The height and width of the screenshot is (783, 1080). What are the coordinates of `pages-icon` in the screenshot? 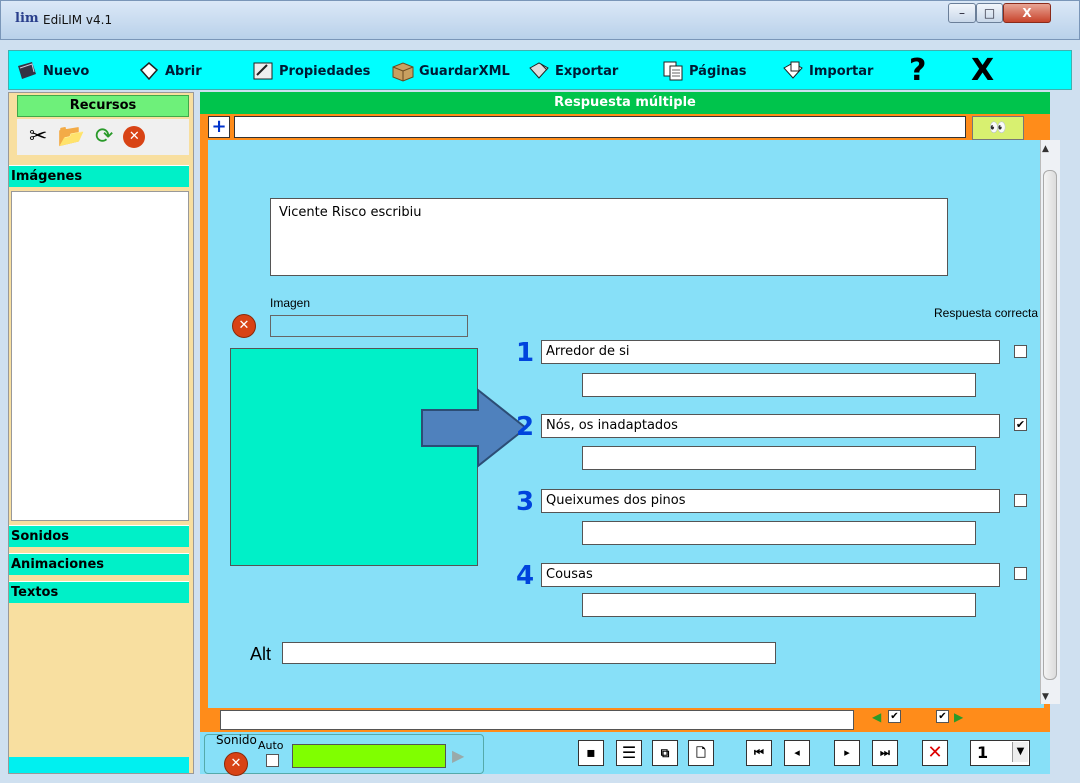 It's located at (673, 71).